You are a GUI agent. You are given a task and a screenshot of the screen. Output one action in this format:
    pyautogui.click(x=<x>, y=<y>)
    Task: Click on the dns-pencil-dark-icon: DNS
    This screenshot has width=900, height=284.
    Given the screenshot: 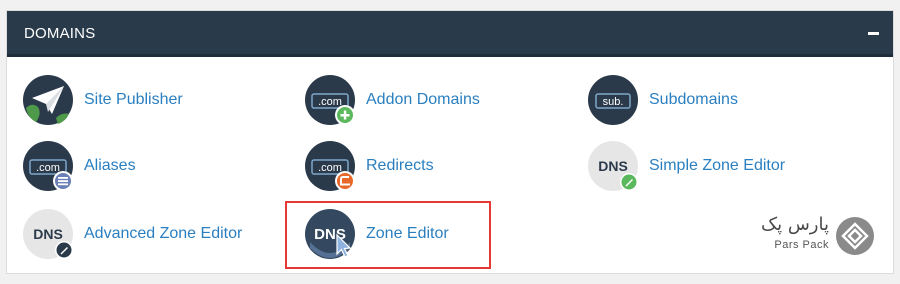 What is the action you would take?
    pyautogui.click(x=48, y=234)
    